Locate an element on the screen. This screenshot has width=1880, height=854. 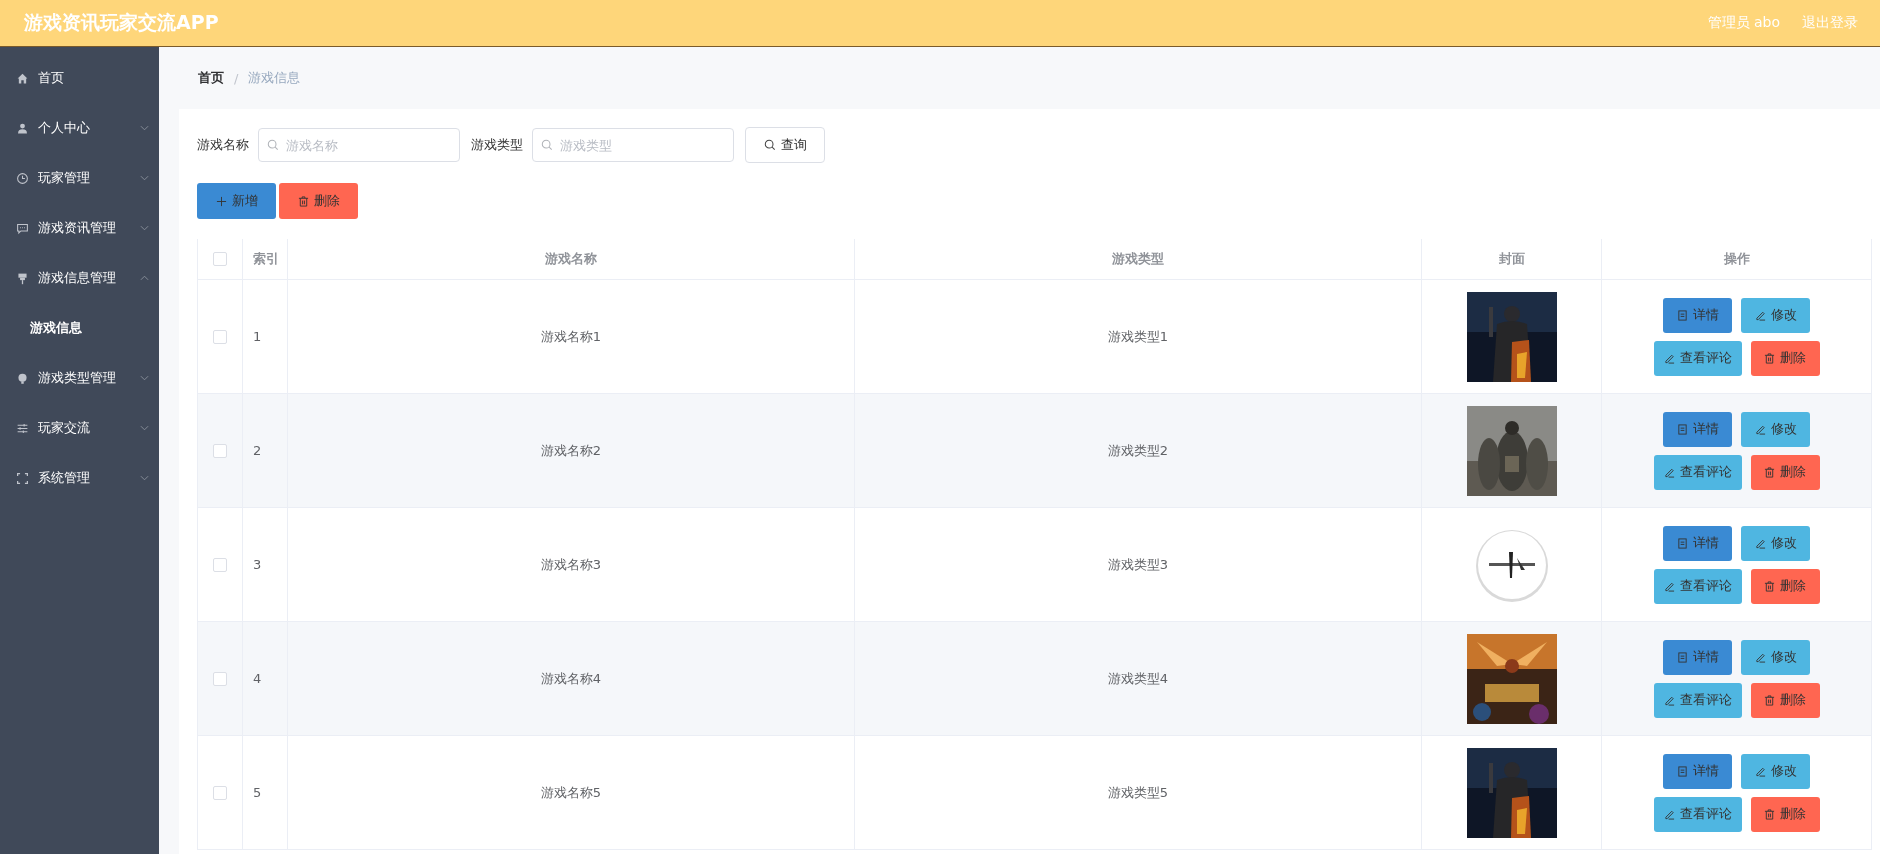
pin-icon is located at coordinates (22, 278).